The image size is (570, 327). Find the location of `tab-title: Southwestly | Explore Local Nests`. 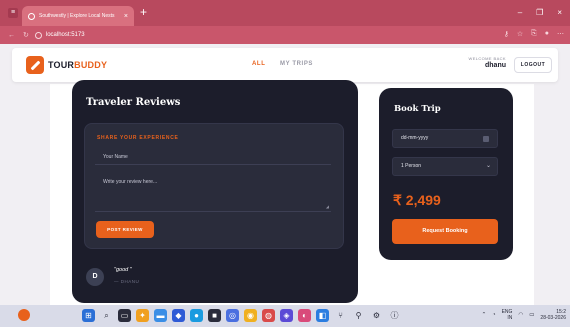

tab-title: Southwestly | Explore Local Nests is located at coordinates (77, 16).